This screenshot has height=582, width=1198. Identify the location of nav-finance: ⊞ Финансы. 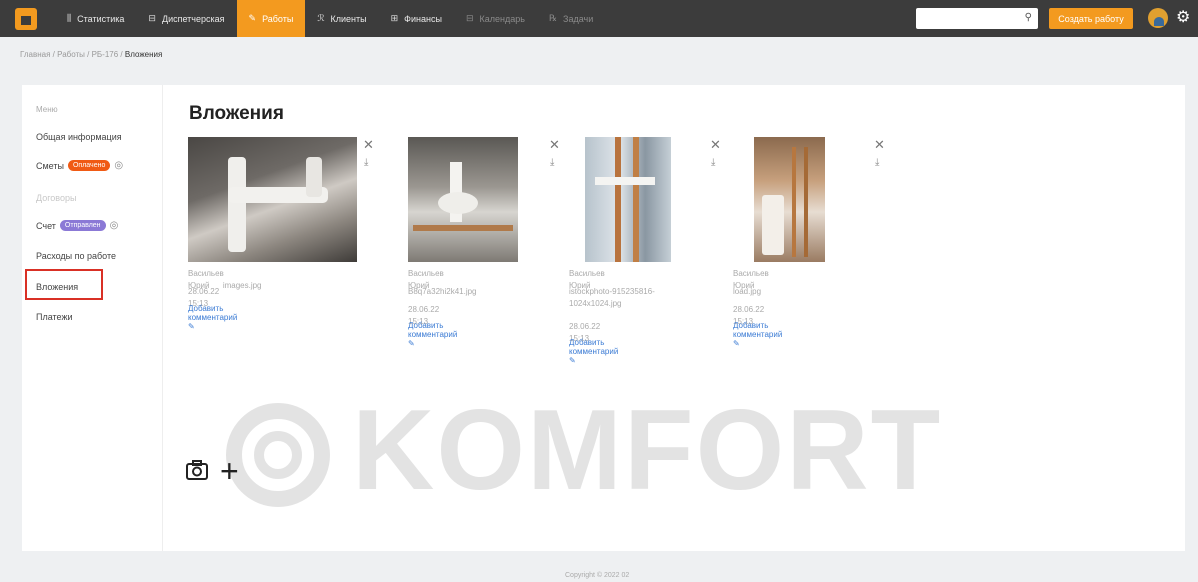
(416, 18).